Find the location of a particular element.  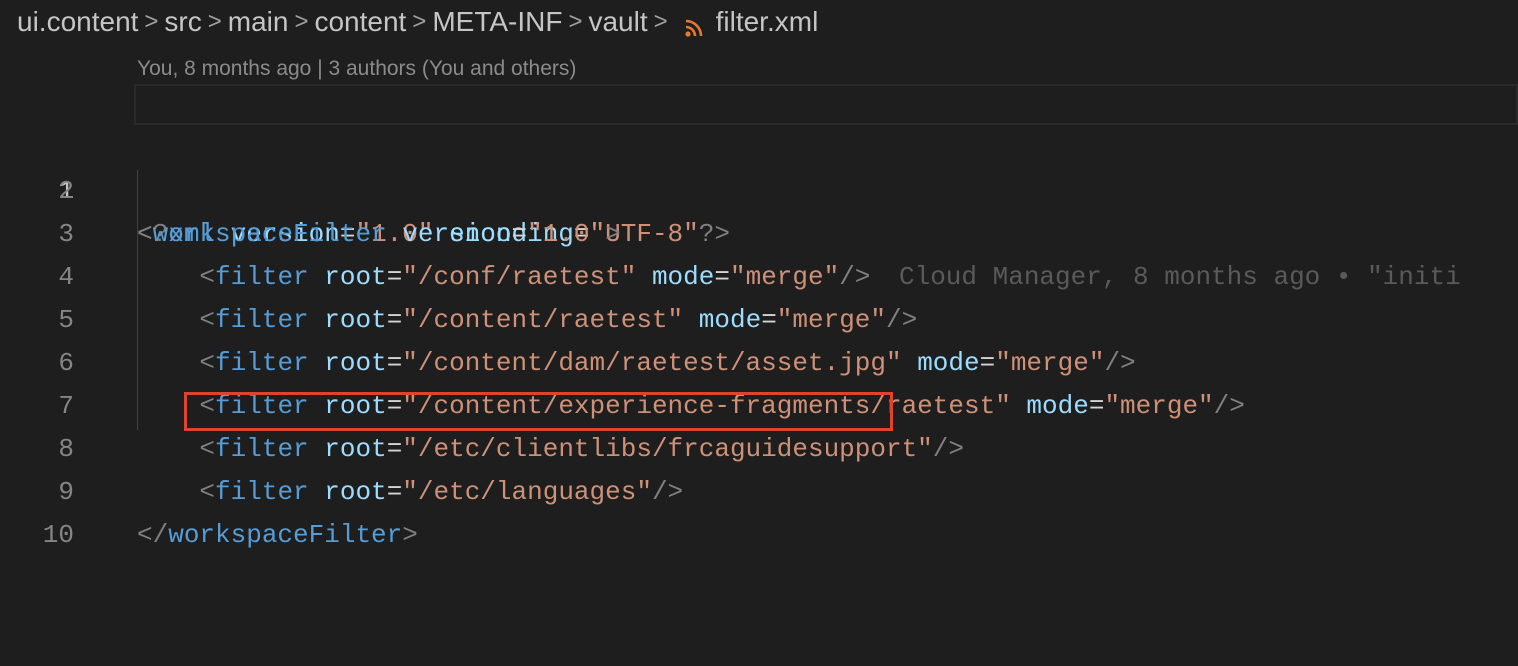

annotation-highlight-box is located at coordinates (538, 411).